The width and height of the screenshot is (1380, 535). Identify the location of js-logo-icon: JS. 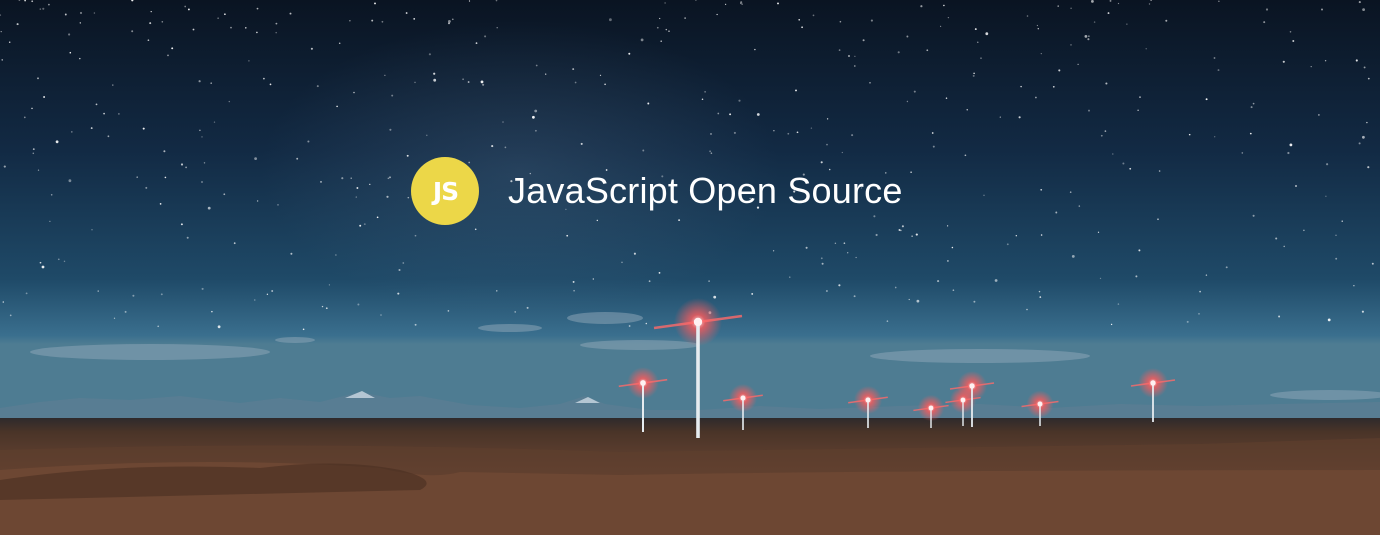
(445, 191).